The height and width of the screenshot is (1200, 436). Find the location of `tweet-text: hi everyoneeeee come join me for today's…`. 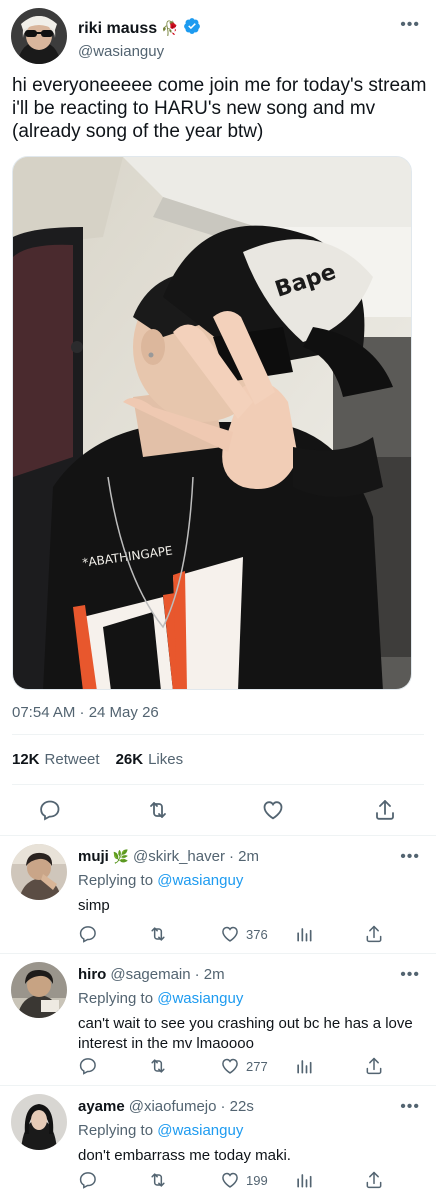

tweet-text: hi everyoneeeee come join me for today's… is located at coordinates (219, 108).